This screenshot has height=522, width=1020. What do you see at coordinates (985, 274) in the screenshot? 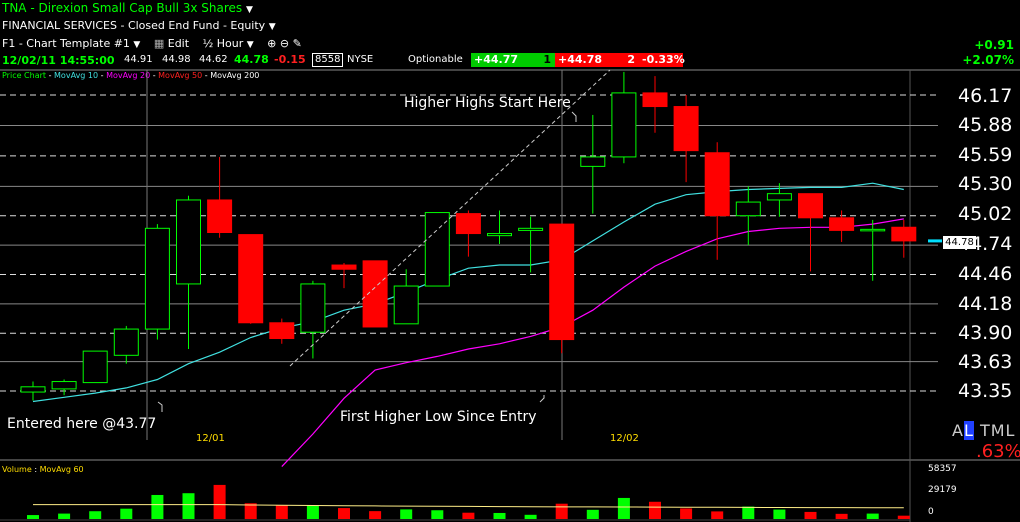
I see `price-tick-6: 44.46` at bounding box center [985, 274].